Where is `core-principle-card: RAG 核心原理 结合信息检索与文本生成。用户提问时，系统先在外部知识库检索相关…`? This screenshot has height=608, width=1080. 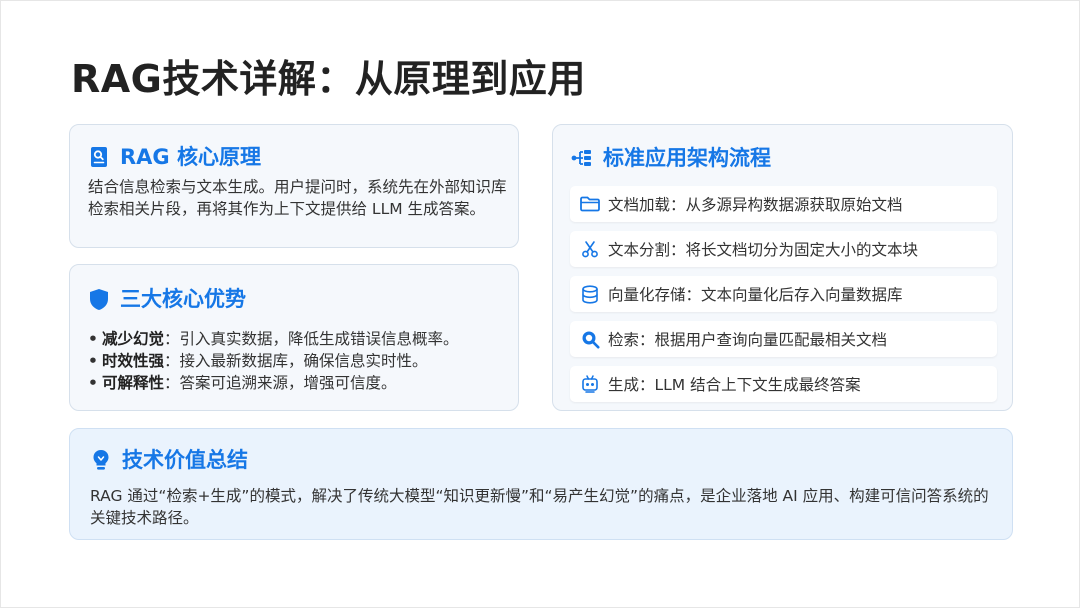
core-principle-card: RAG 核心原理 结合信息检索与文本生成。用户提问时，系统先在外部知识库检索相关… is located at coordinates (294, 186).